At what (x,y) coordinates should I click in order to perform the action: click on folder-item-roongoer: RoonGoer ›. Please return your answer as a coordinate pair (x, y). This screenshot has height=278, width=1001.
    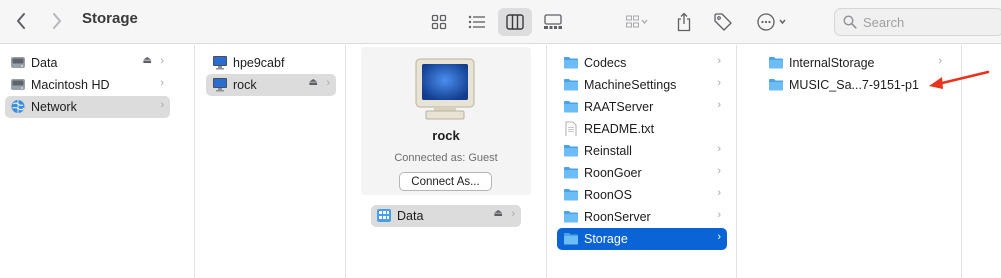
    Looking at the image, I should click on (642, 173).